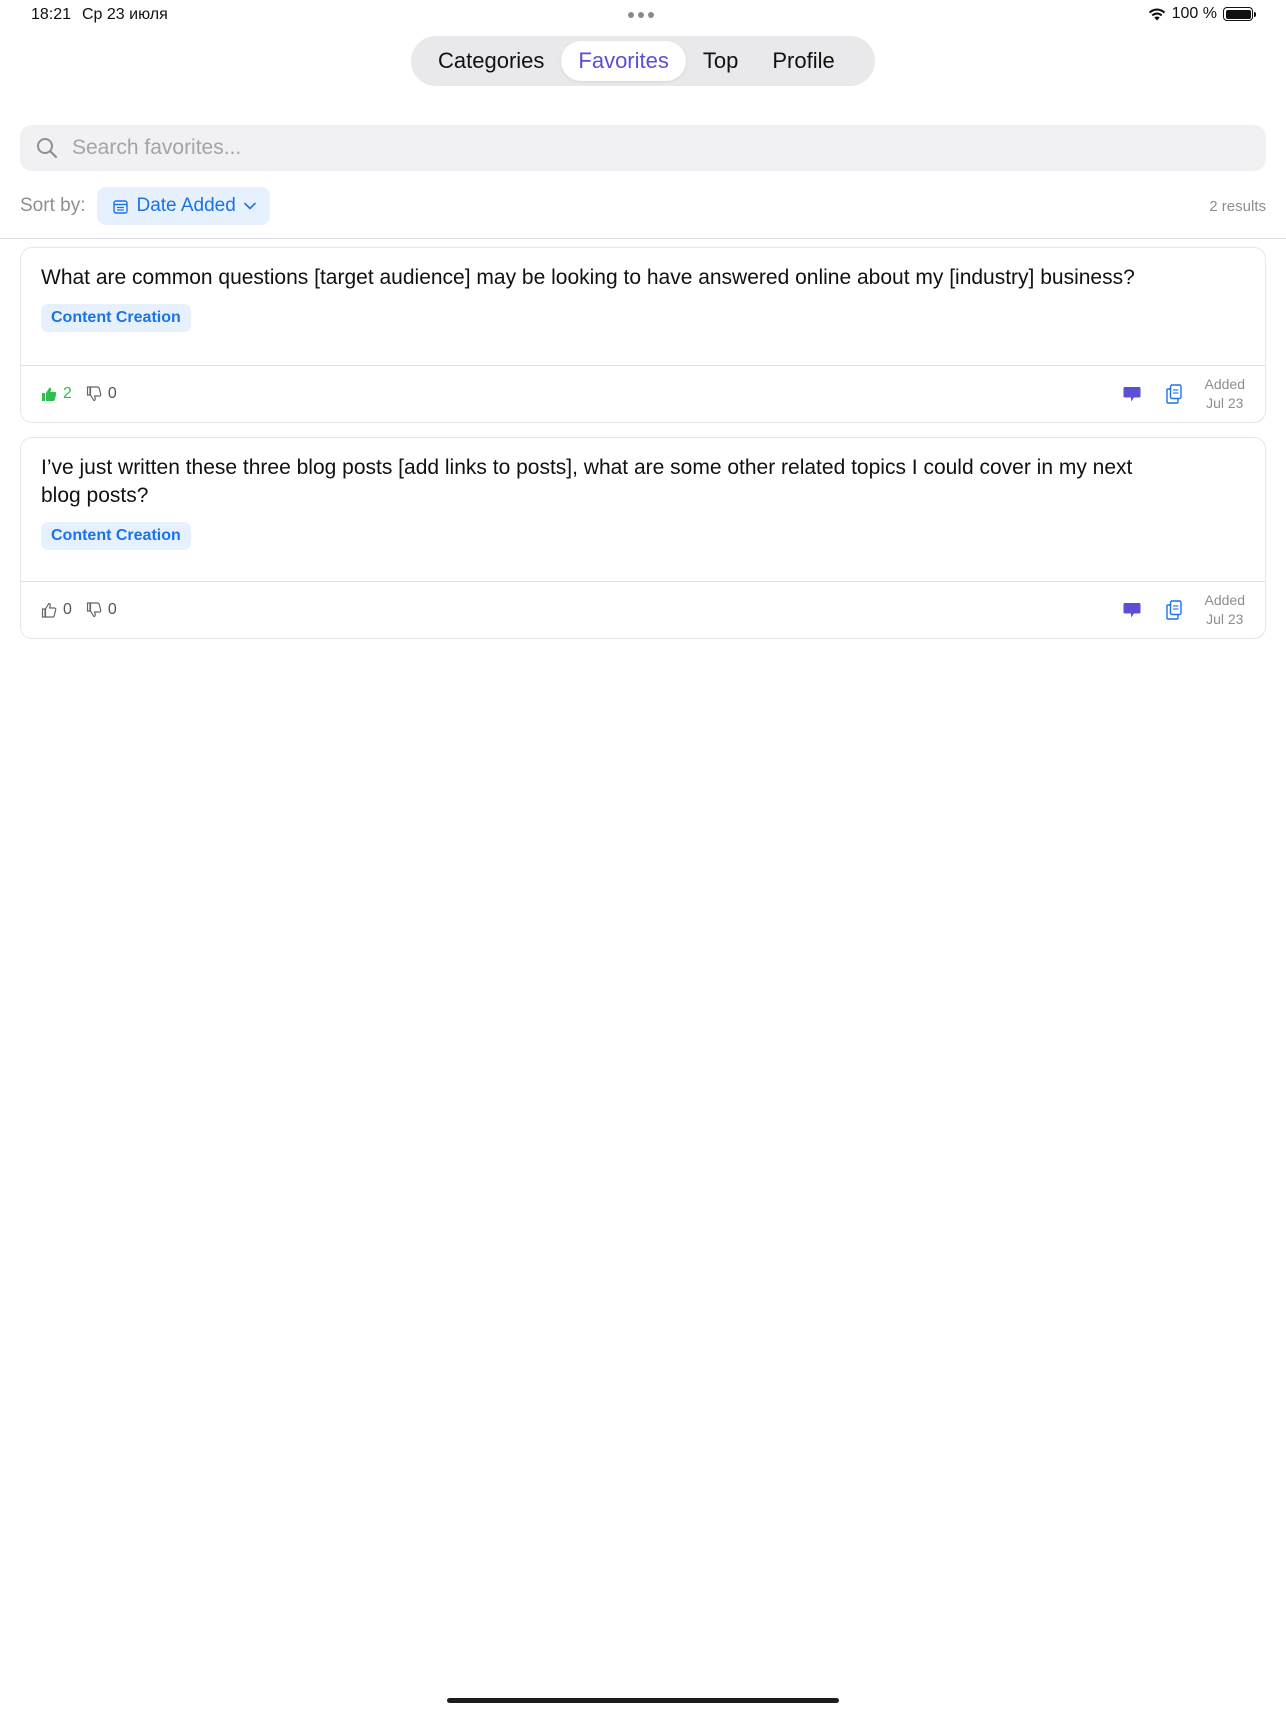 Image resolution: width=1286 pixels, height=1715 pixels. I want to click on like-button: 2, so click(56, 394).